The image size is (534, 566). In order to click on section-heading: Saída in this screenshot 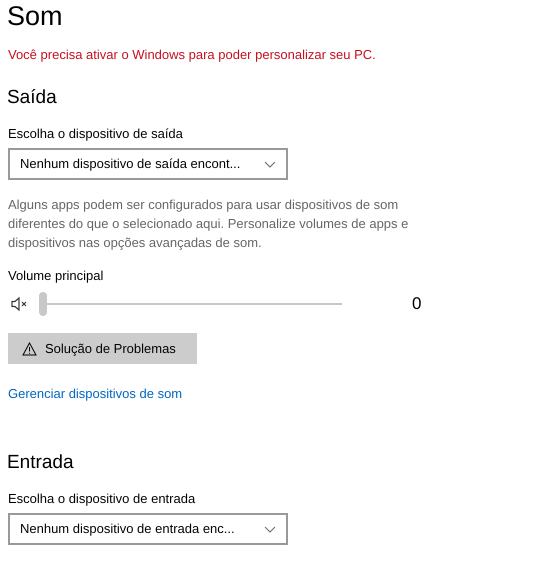, I will do `click(32, 98)`.